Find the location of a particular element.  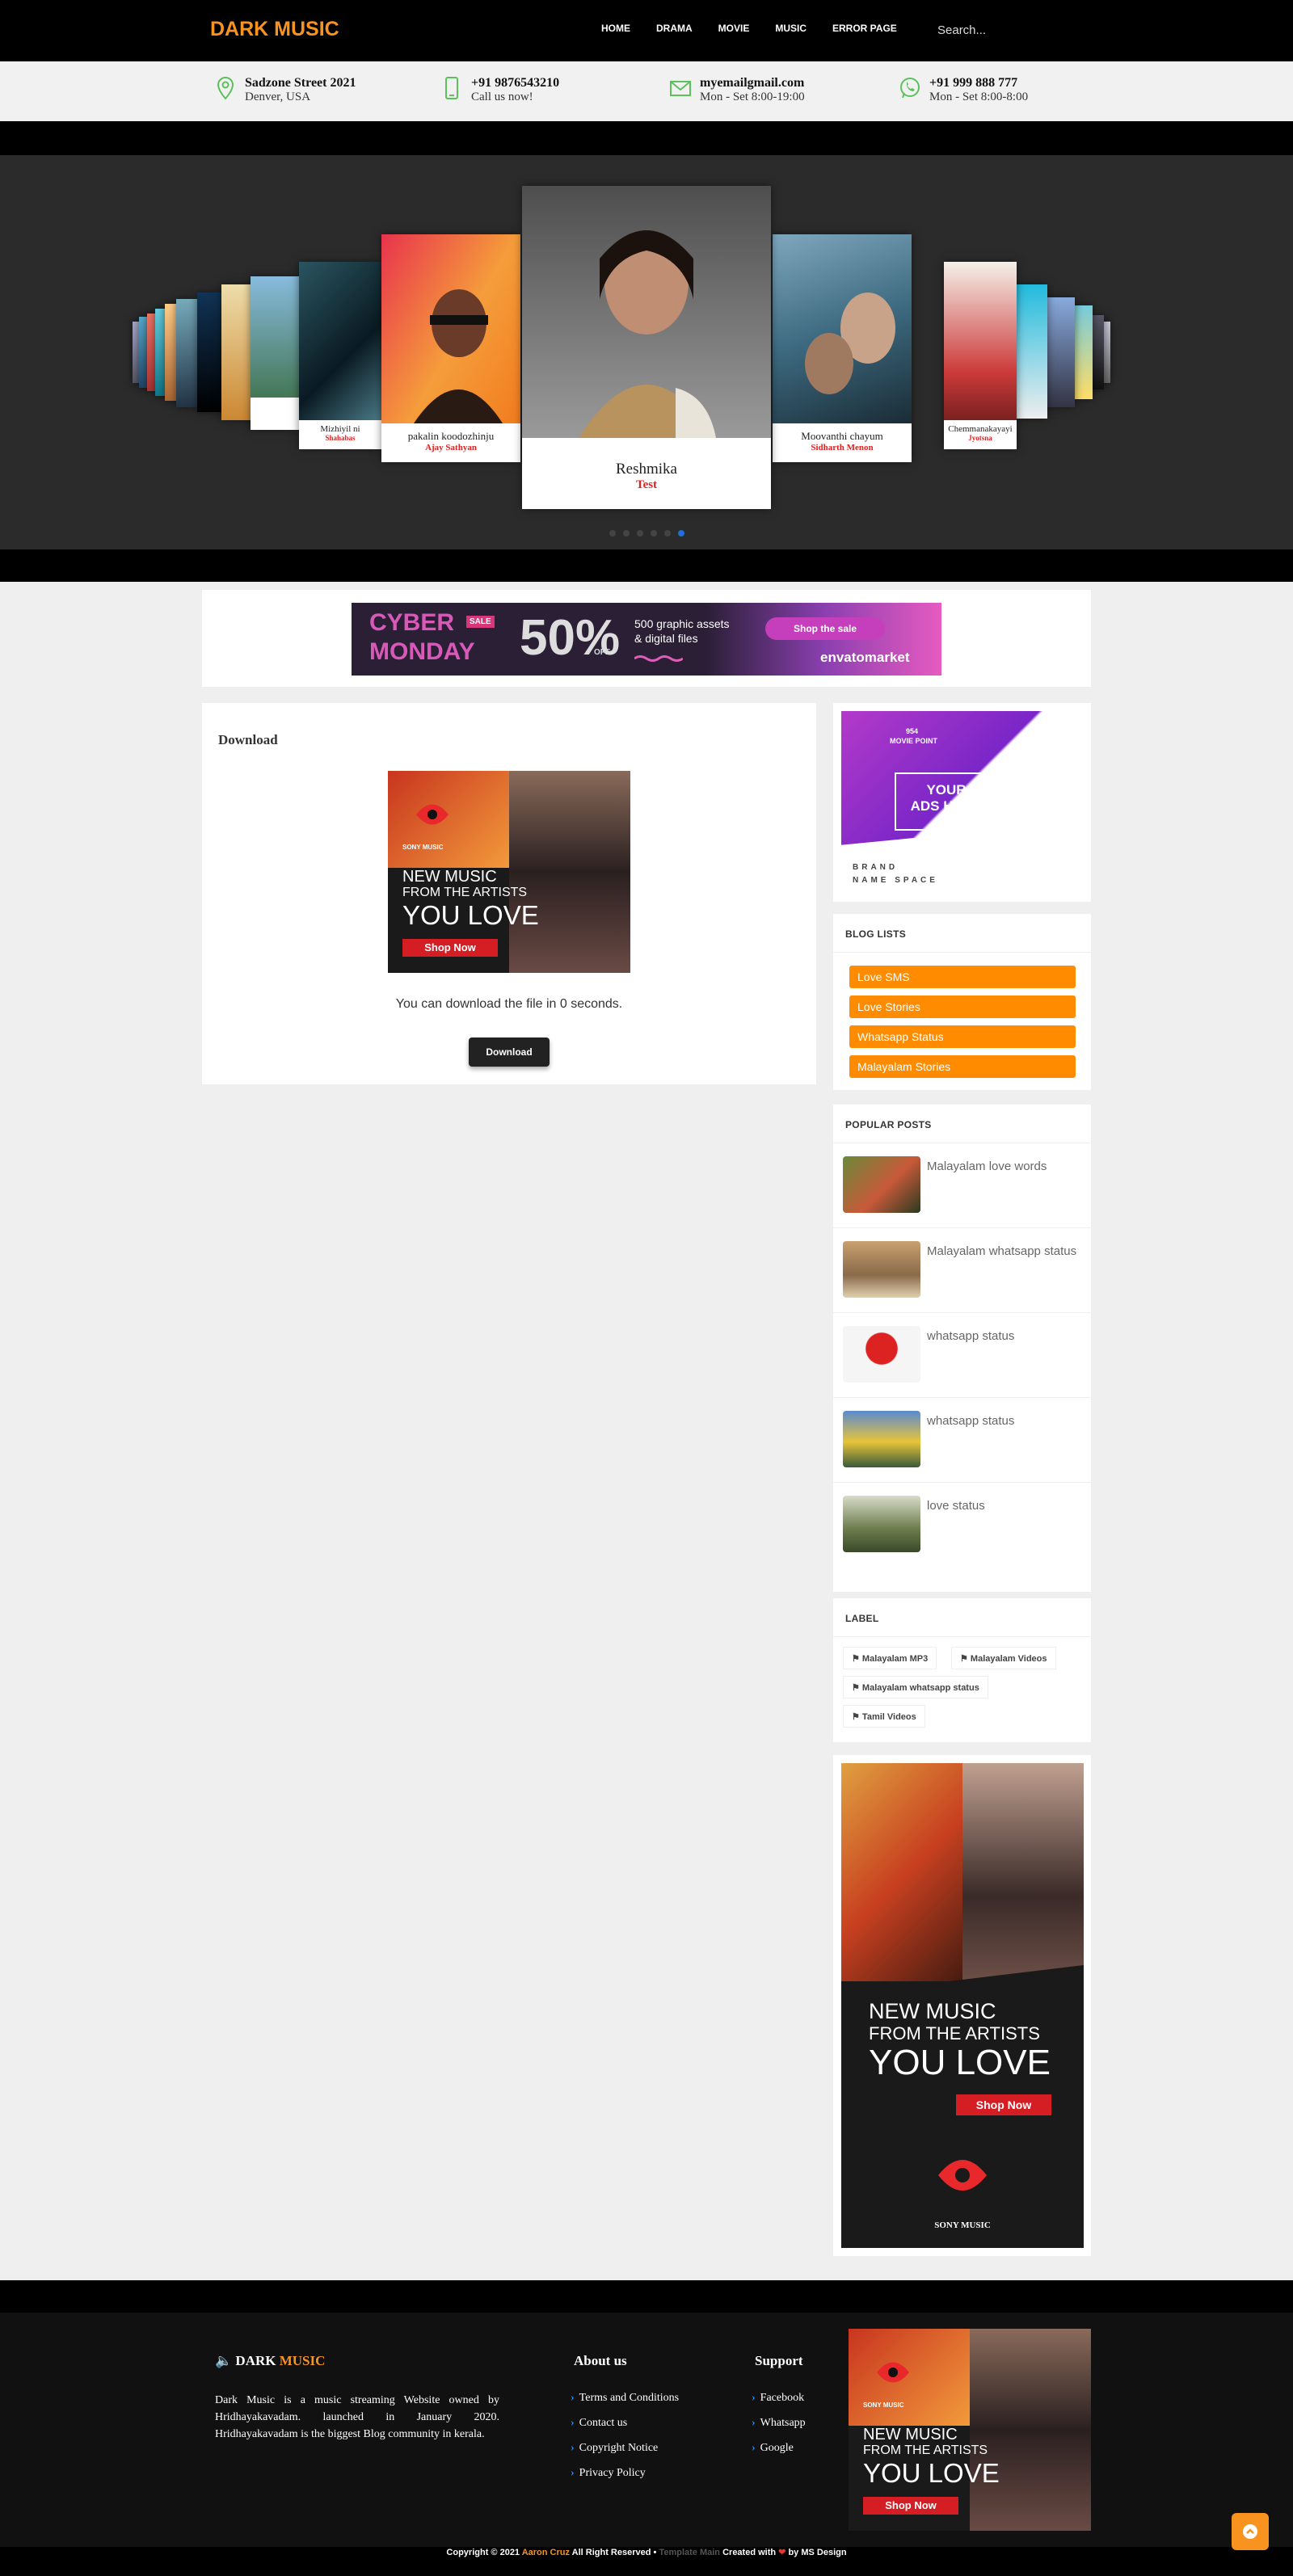

download-countdown-text: You can download the file in 0 seconds. is located at coordinates (509, 1004).